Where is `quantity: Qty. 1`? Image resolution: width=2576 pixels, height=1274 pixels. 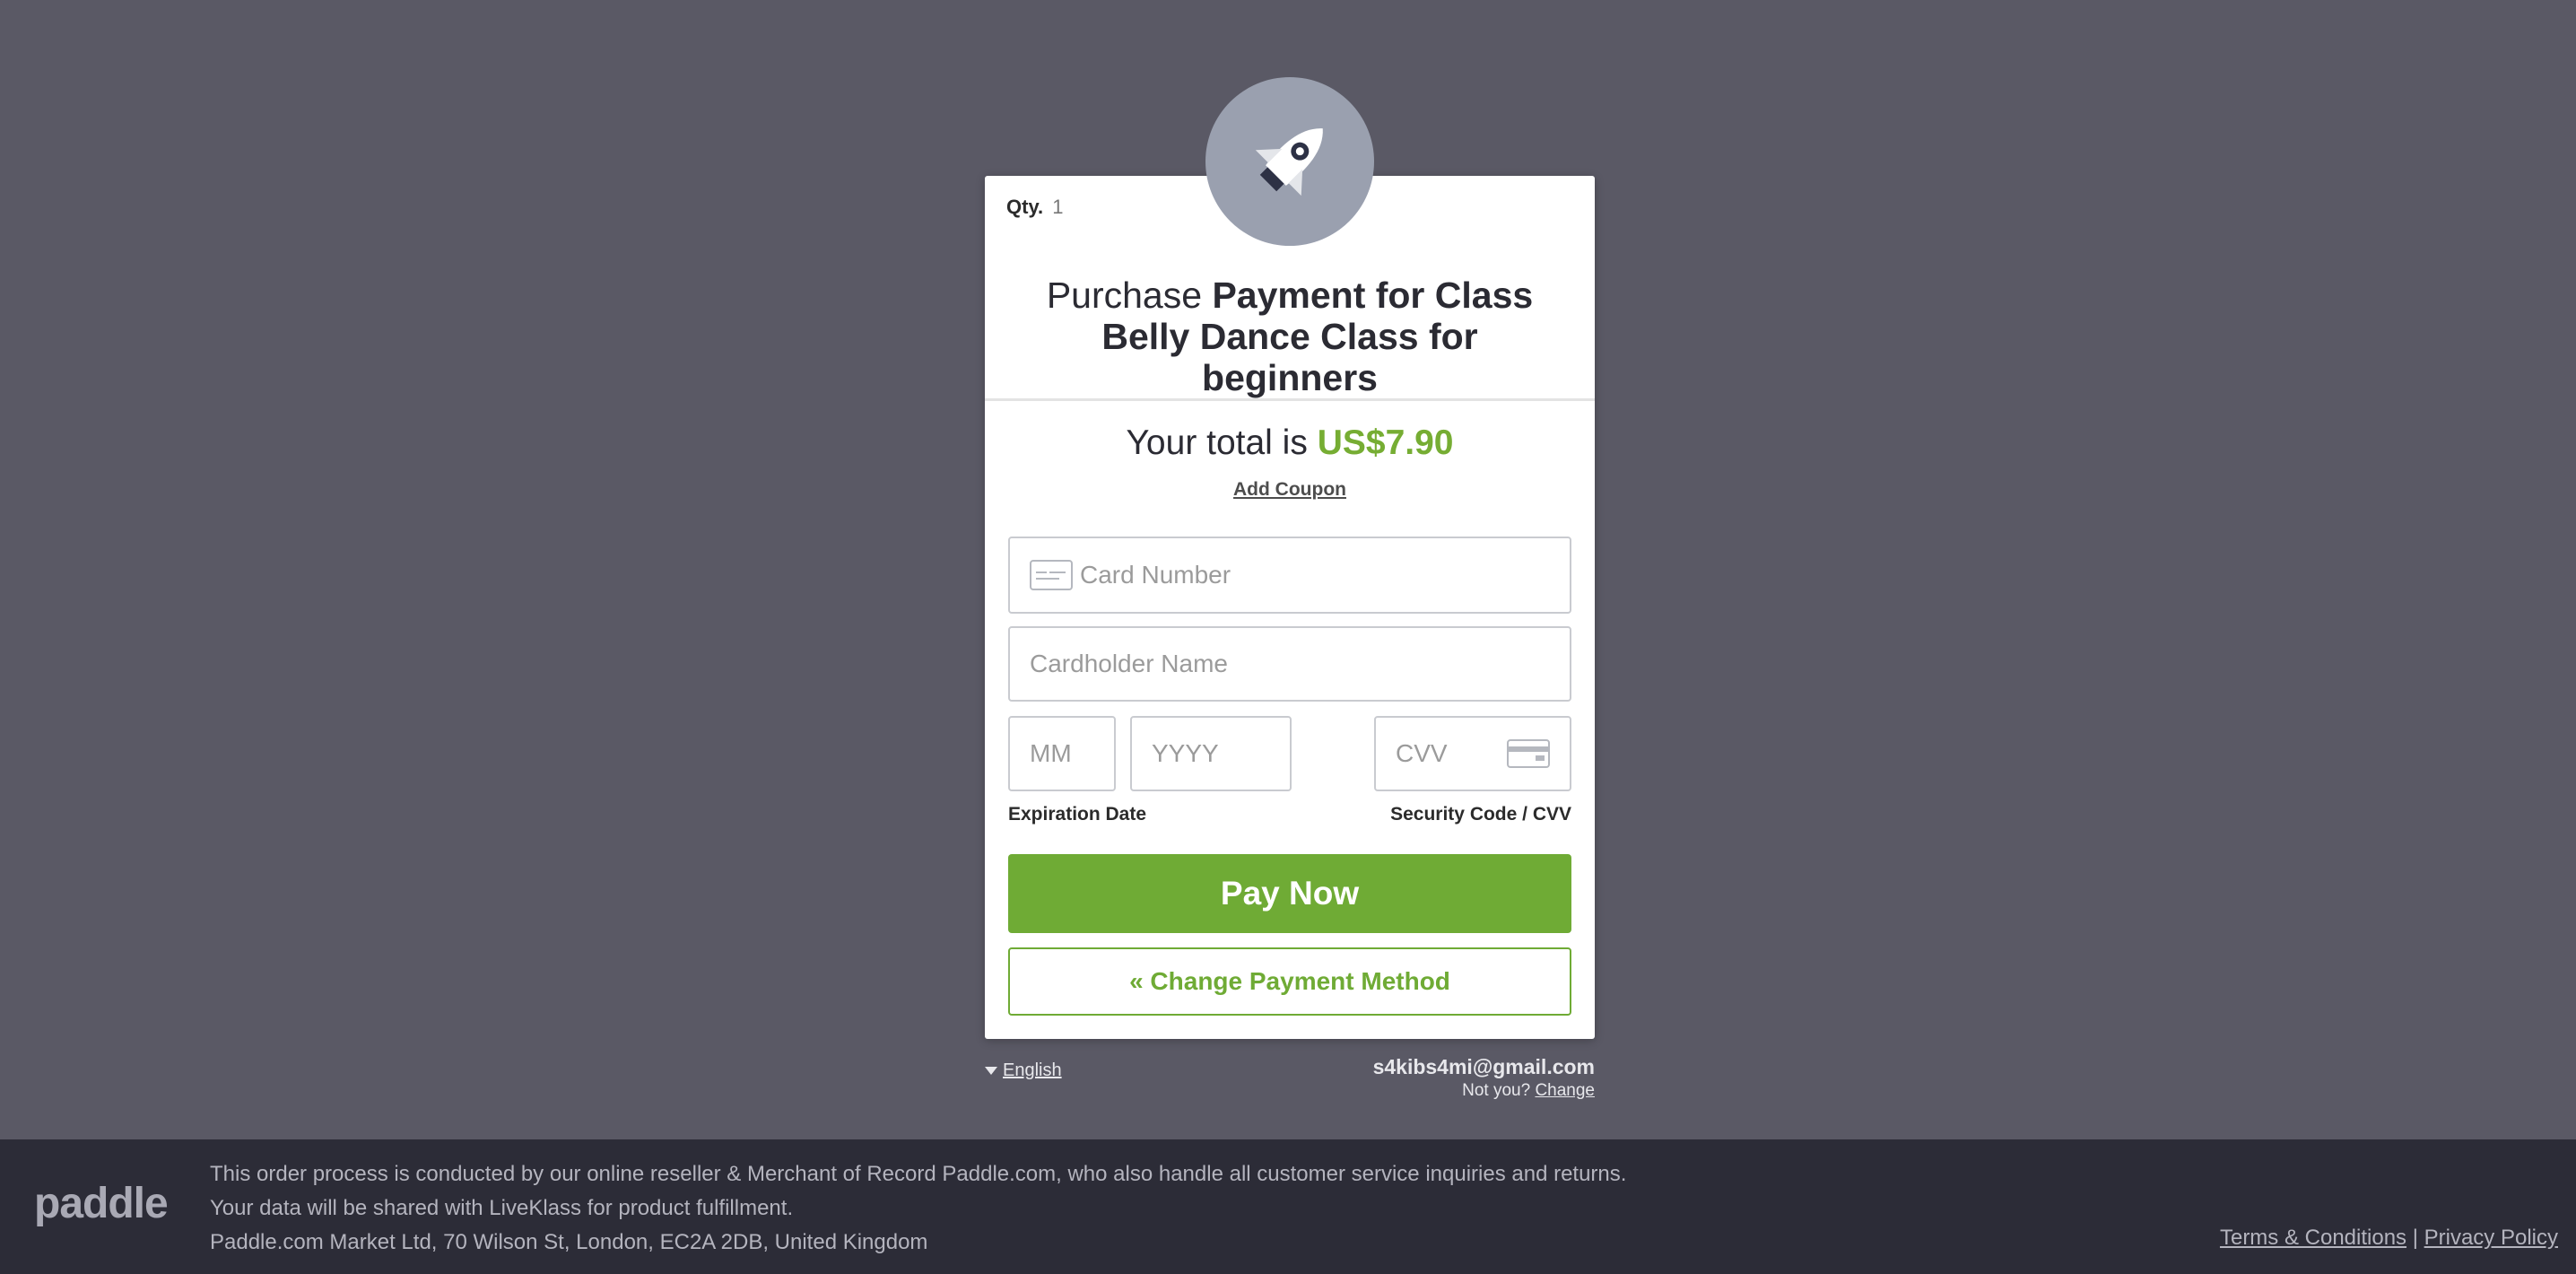
quantity: Qty. 1 is located at coordinates (1035, 207).